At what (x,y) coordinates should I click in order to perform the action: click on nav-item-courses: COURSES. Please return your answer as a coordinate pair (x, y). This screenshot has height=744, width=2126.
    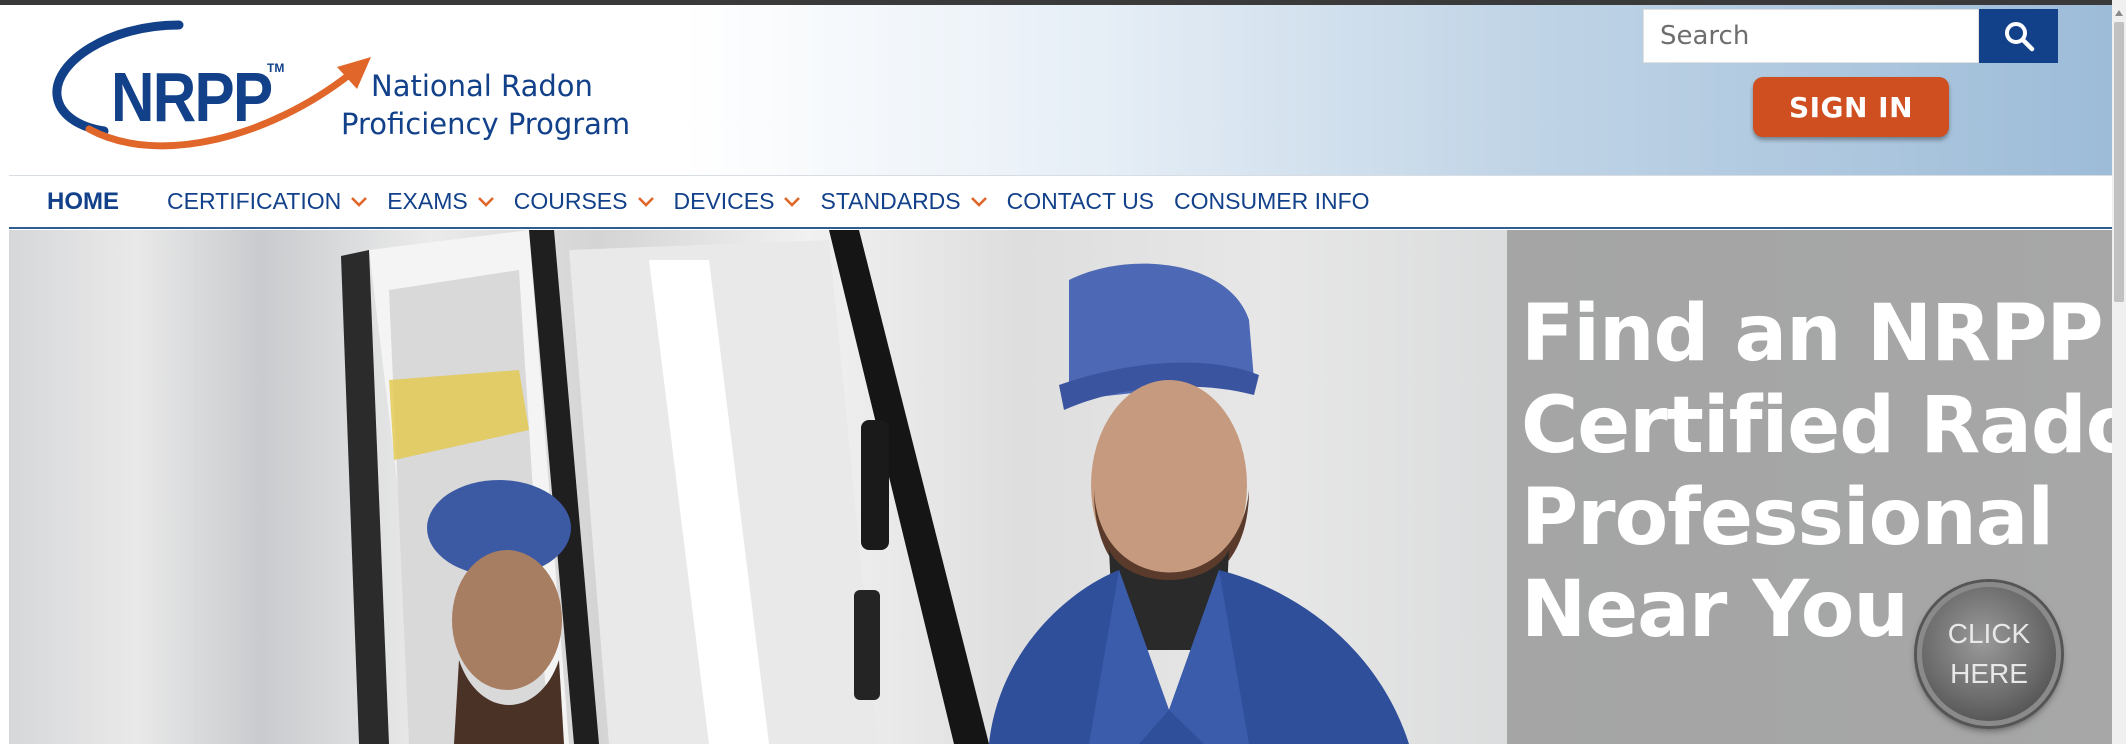
    Looking at the image, I should click on (584, 201).